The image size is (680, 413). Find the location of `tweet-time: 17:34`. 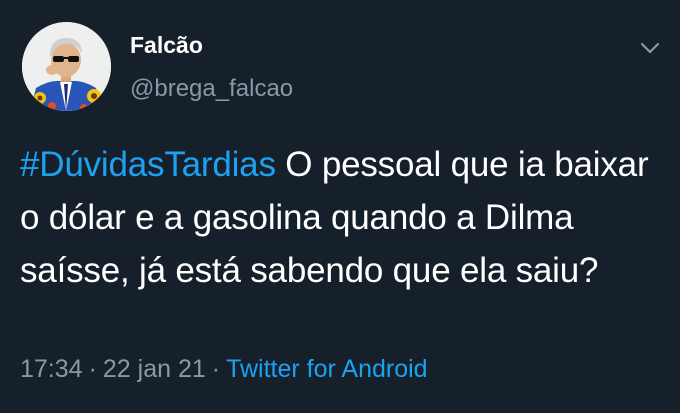

tweet-time: 17:34 is located at coordinates (51, 369).